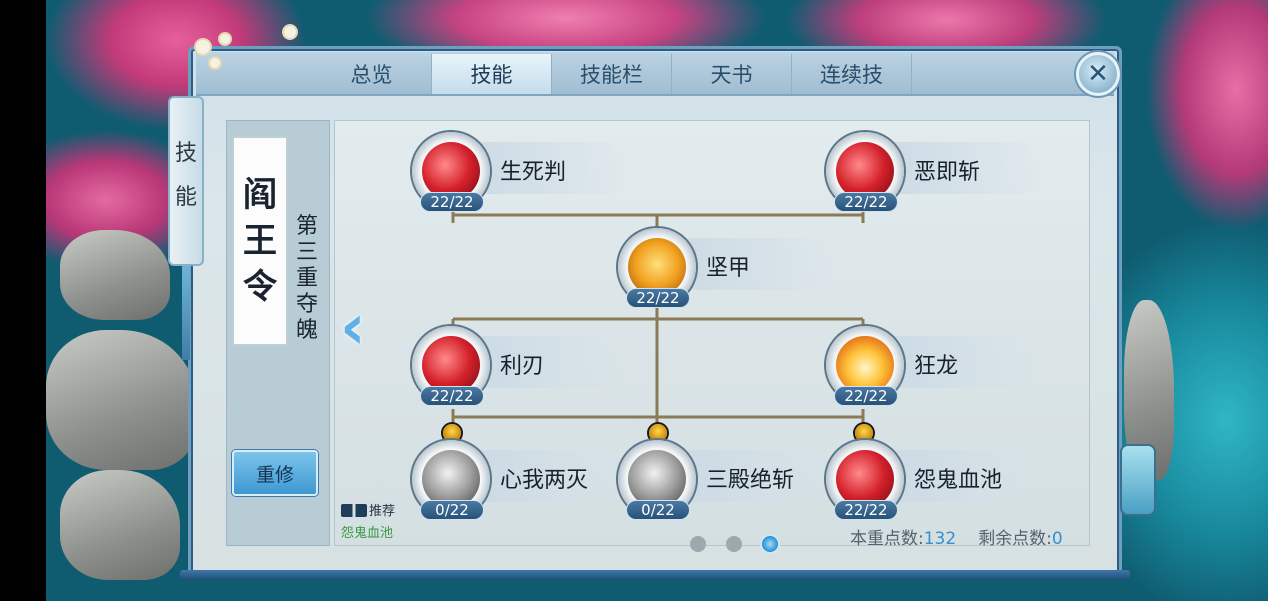 This screenshot has height=601, width=1268. What do you see at coordinates (357, 329) in the screenshot?
I see `previous-page-arrow: ‹` at bounding box center [357, 329].